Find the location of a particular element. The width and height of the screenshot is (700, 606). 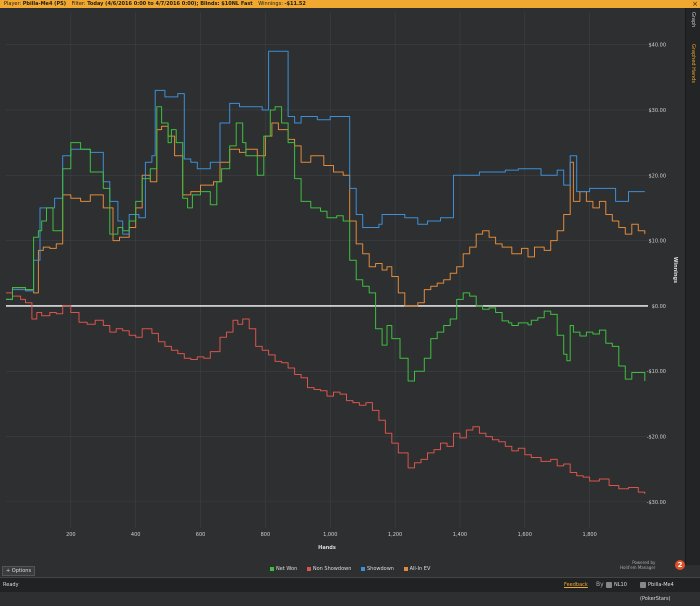

legend-label: All-In EV is located at coordinates (420, 569).